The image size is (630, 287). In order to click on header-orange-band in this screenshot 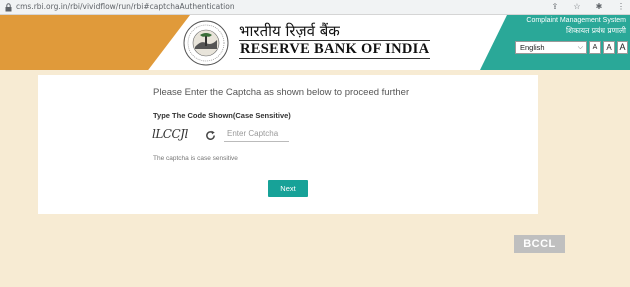, I will do `click(95, 42)`.